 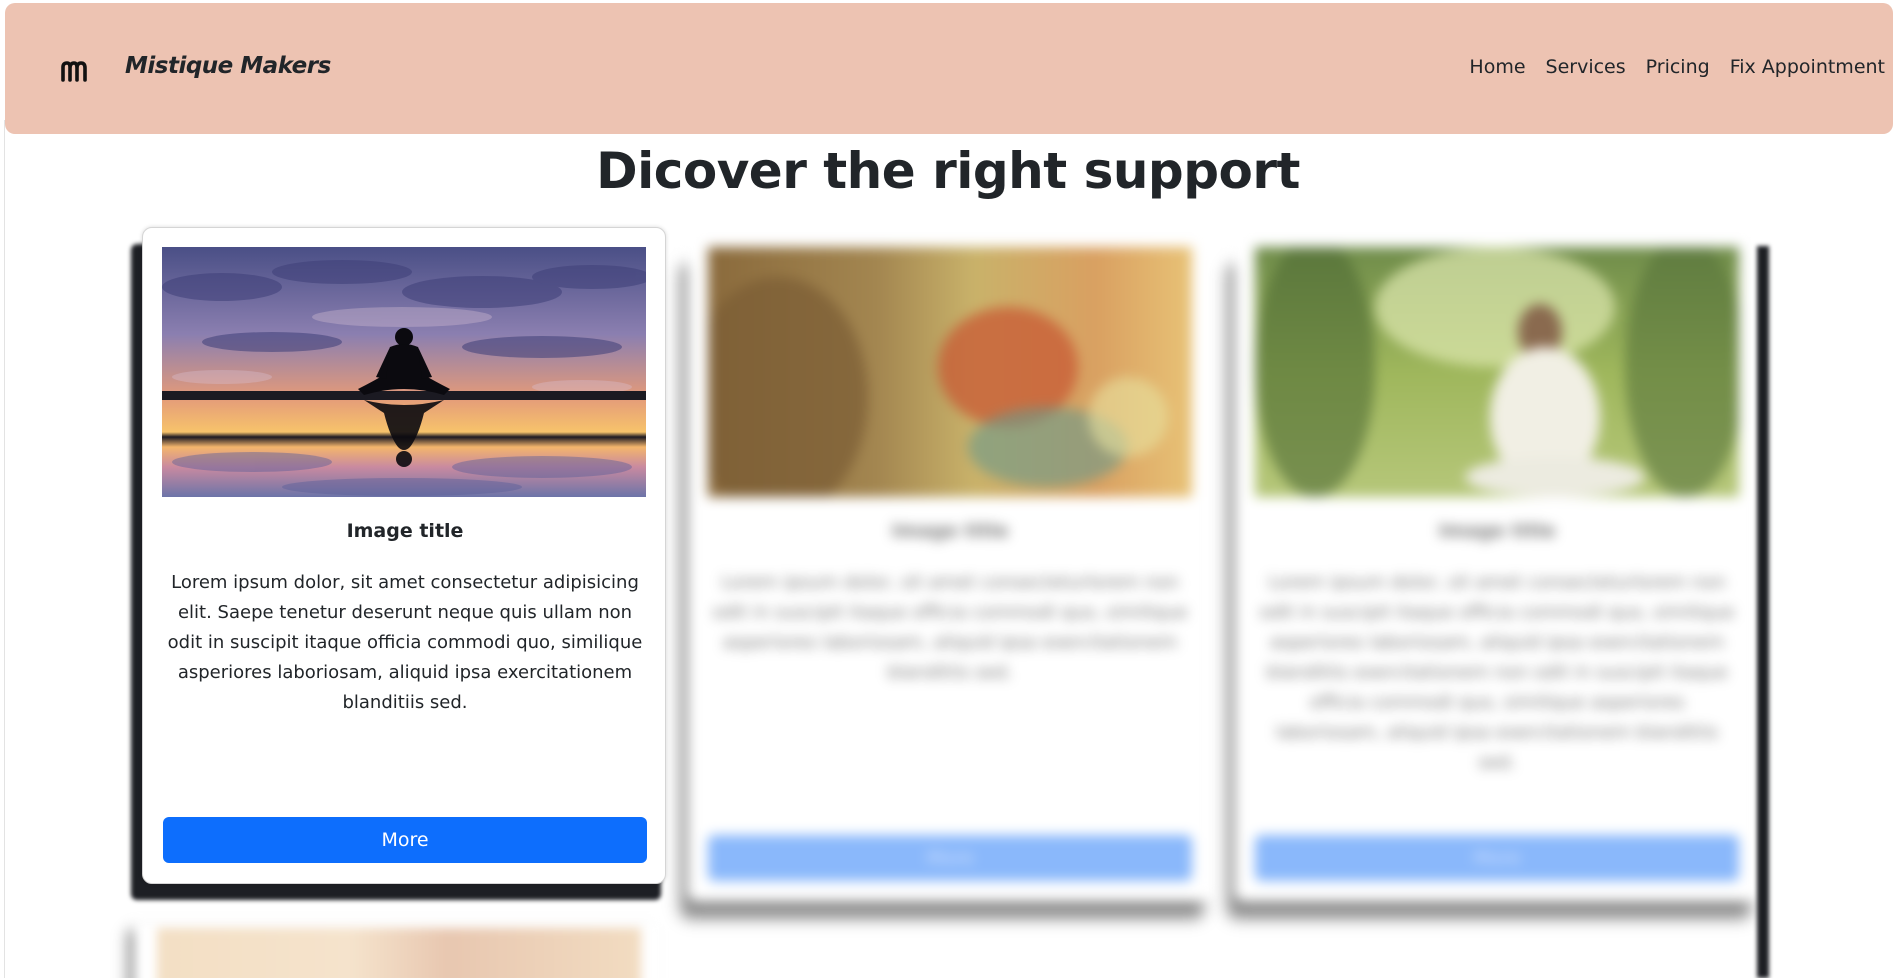 What do you see at coordinates (950, 372) in the screenshot?
I see `buddha-image` at bounding box center [950, 372].